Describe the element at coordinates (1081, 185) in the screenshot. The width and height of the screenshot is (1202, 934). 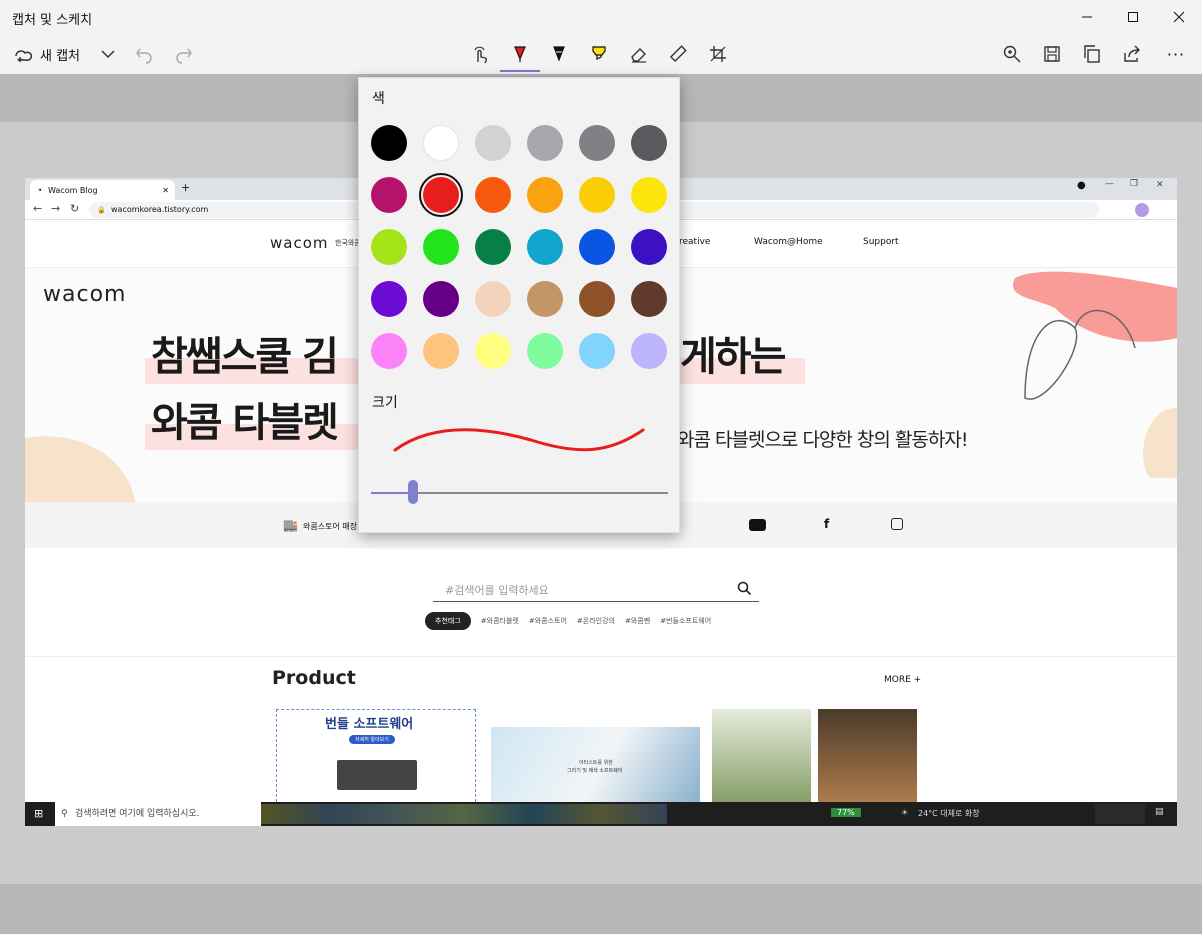
I see `browser-account-icon: ●` at that location.